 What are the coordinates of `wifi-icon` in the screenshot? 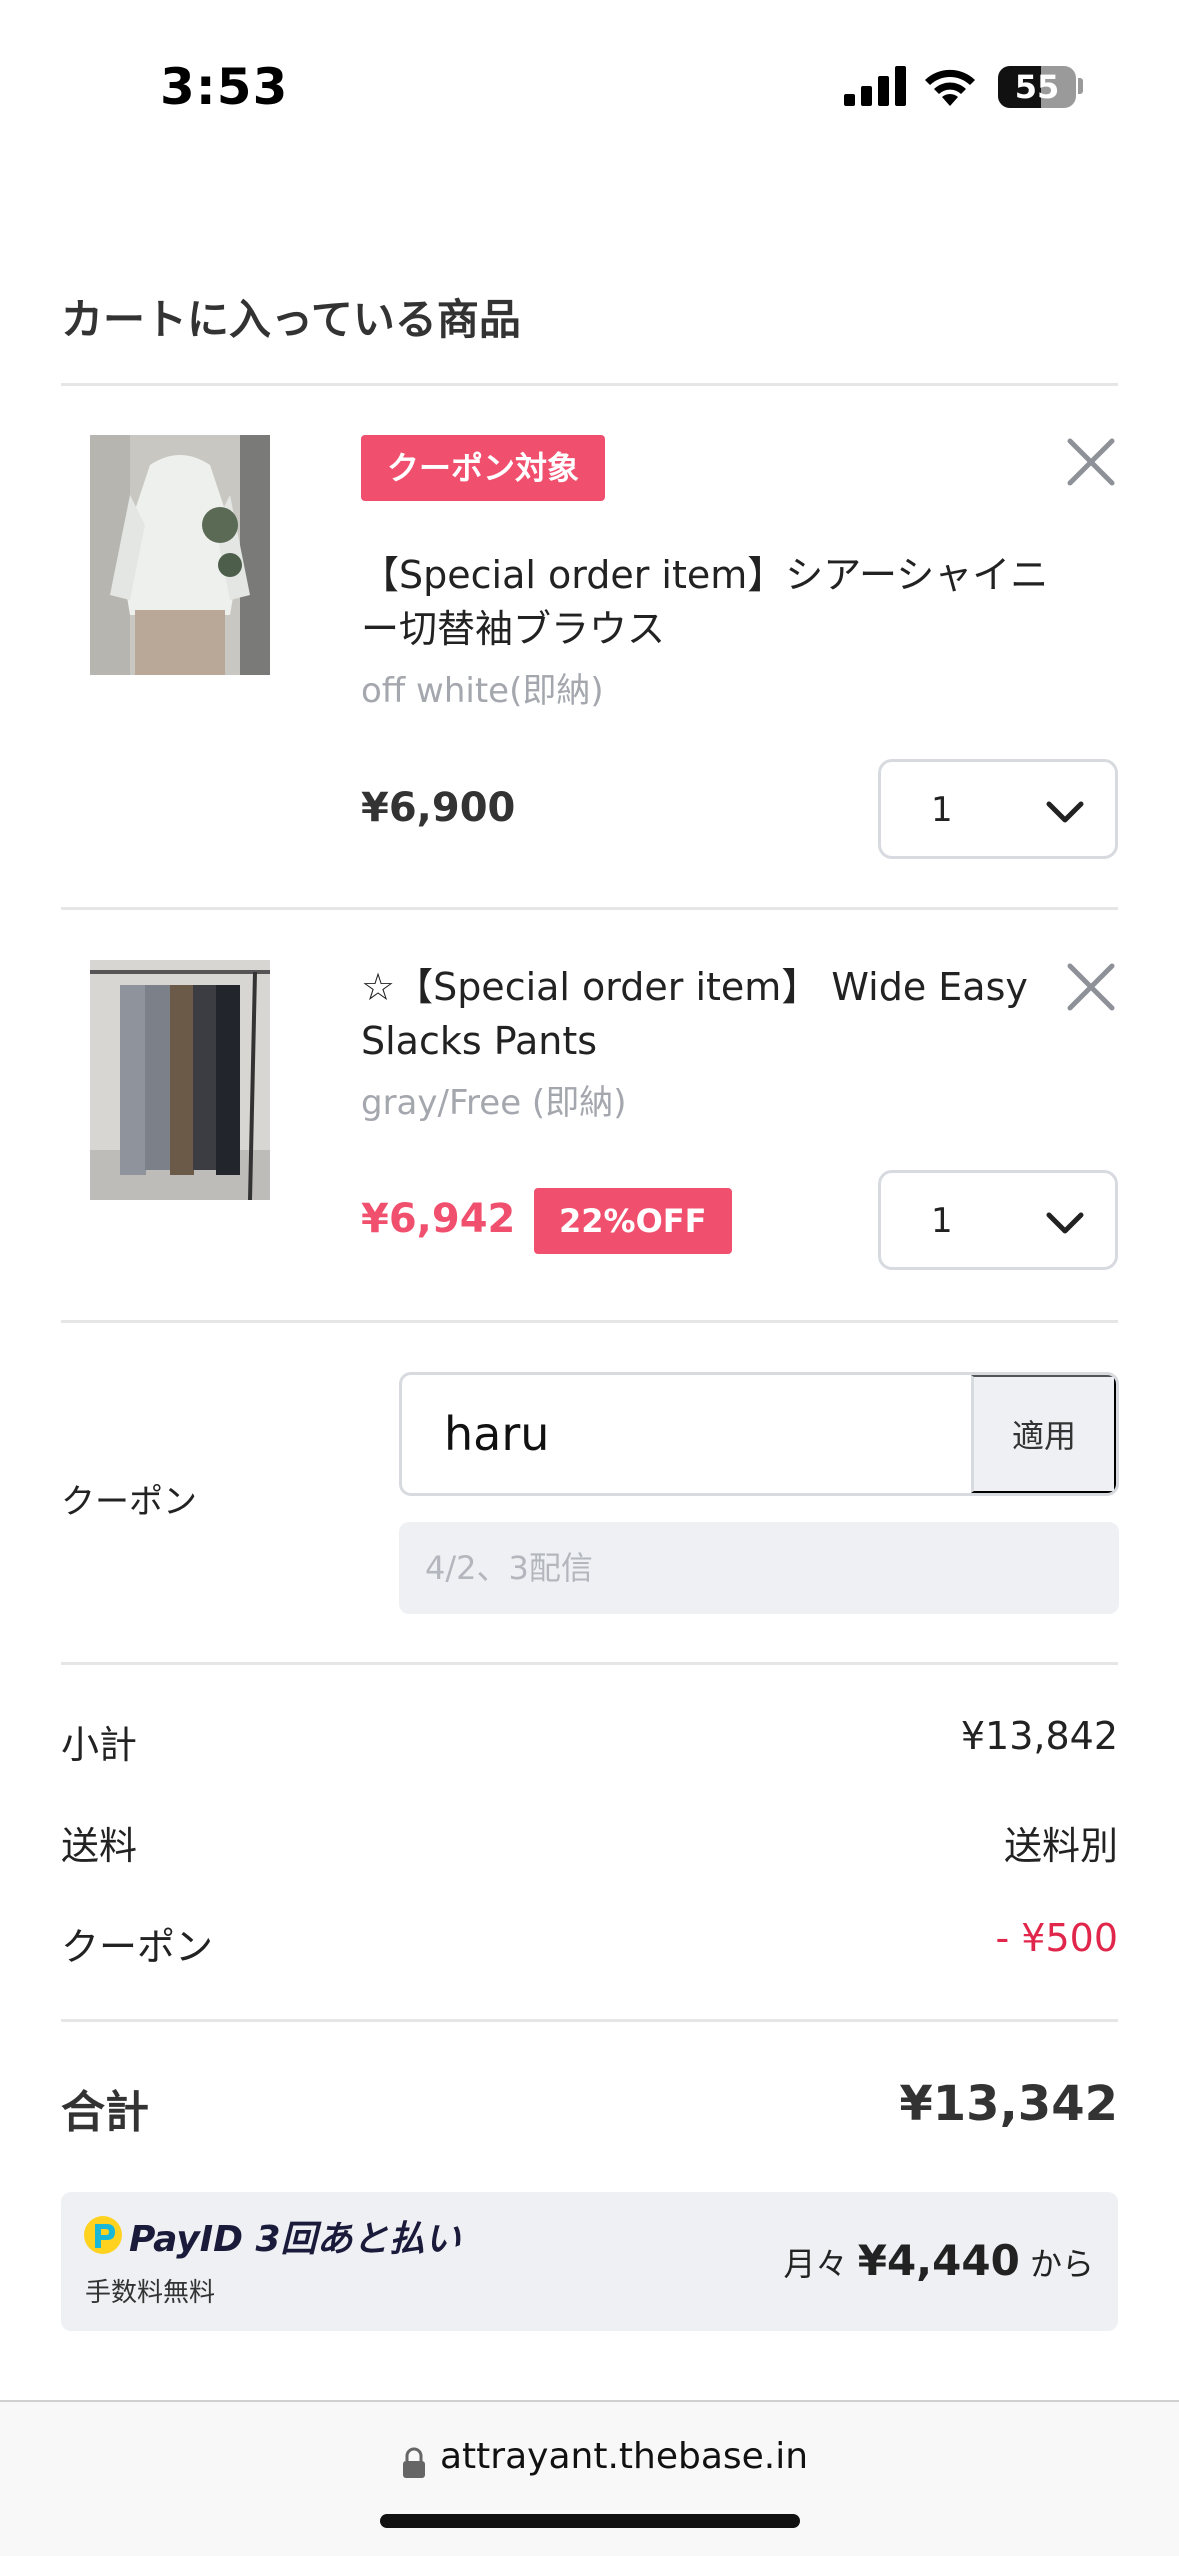 It's located at (950, 87).